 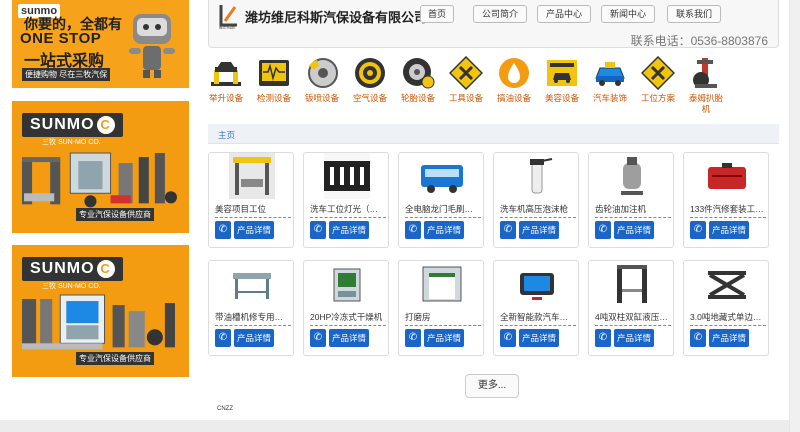 What do you see at coordinates (562, 80) in the screenshot?
I see `category-beauty: 美容设备` at bounding box center [562, 80].